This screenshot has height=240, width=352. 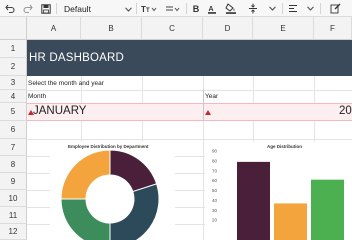 What do you see at coordinates (13, 147) in the screenshot?
I see `row-header-7: 7` at bounding box center [13, 147].